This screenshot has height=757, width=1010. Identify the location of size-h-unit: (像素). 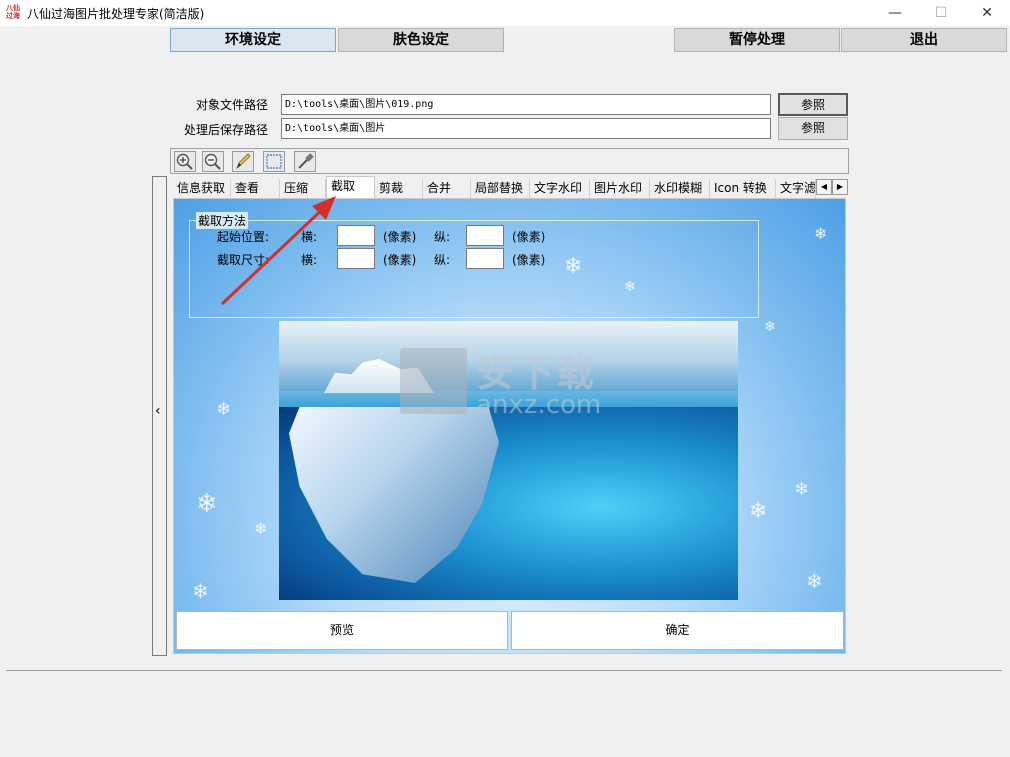
(529, 260).